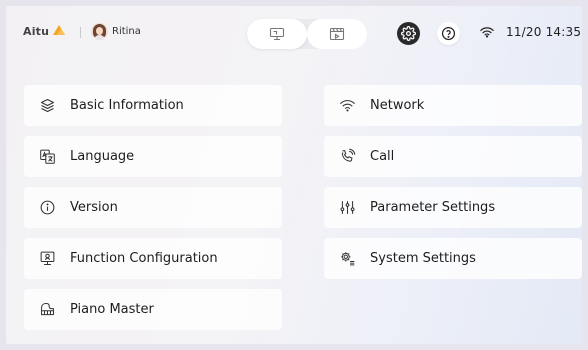 The height and width of the screenshot is (350, 588). Describe the element at coordinates (47, 309) in the screenshot. I see `piano-icon` at that location.